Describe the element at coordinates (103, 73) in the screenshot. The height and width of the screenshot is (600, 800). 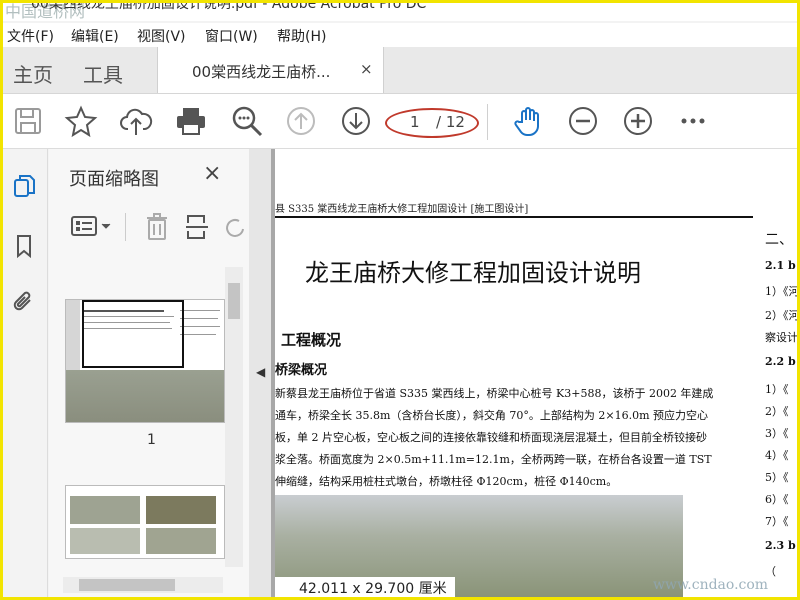
I see `tab-tools: 工具` at that location.